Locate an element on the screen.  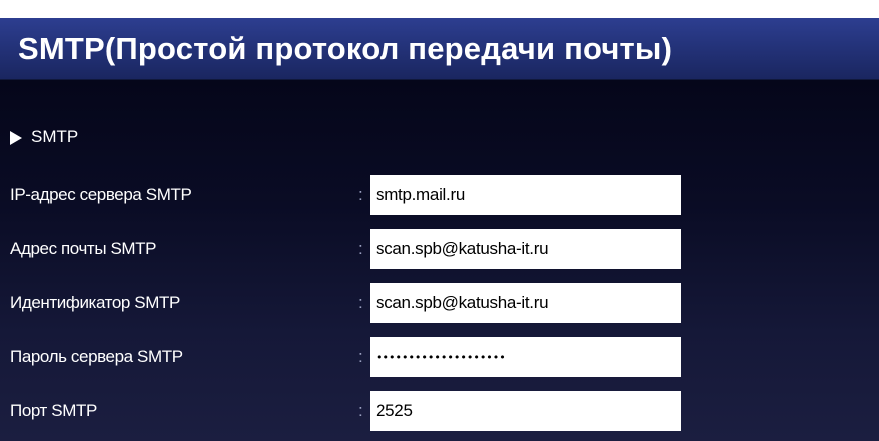
field-row-smtp-email-address: Адрес почты SMTP : is located at coordinates (439, 249).